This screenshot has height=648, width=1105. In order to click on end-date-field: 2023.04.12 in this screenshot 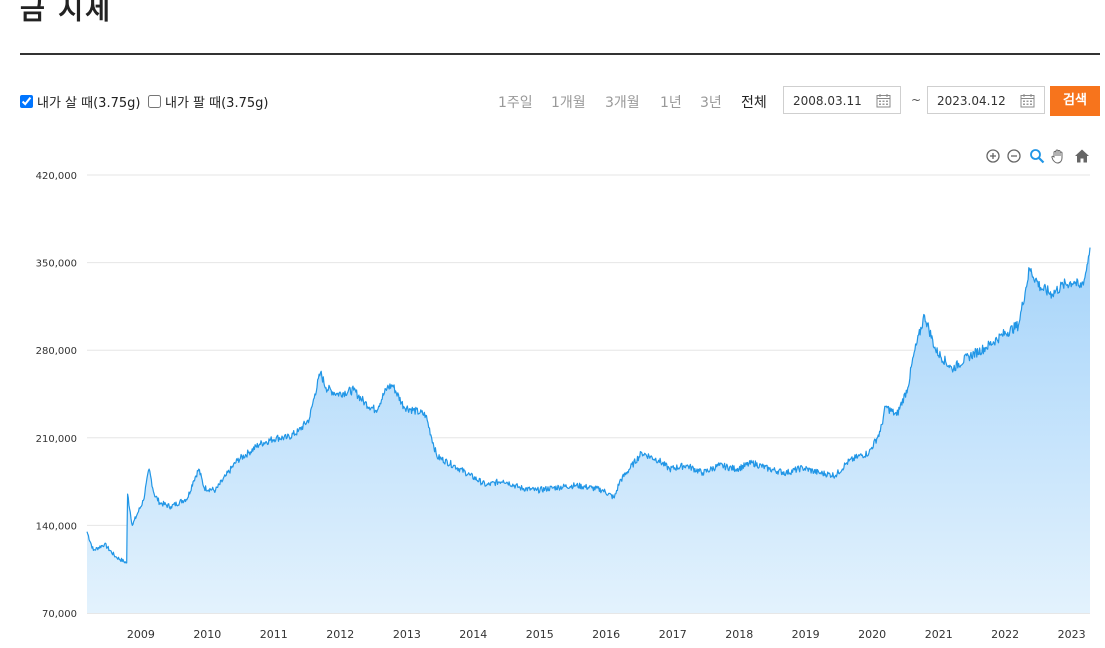, I will do `click(986, 100)`.